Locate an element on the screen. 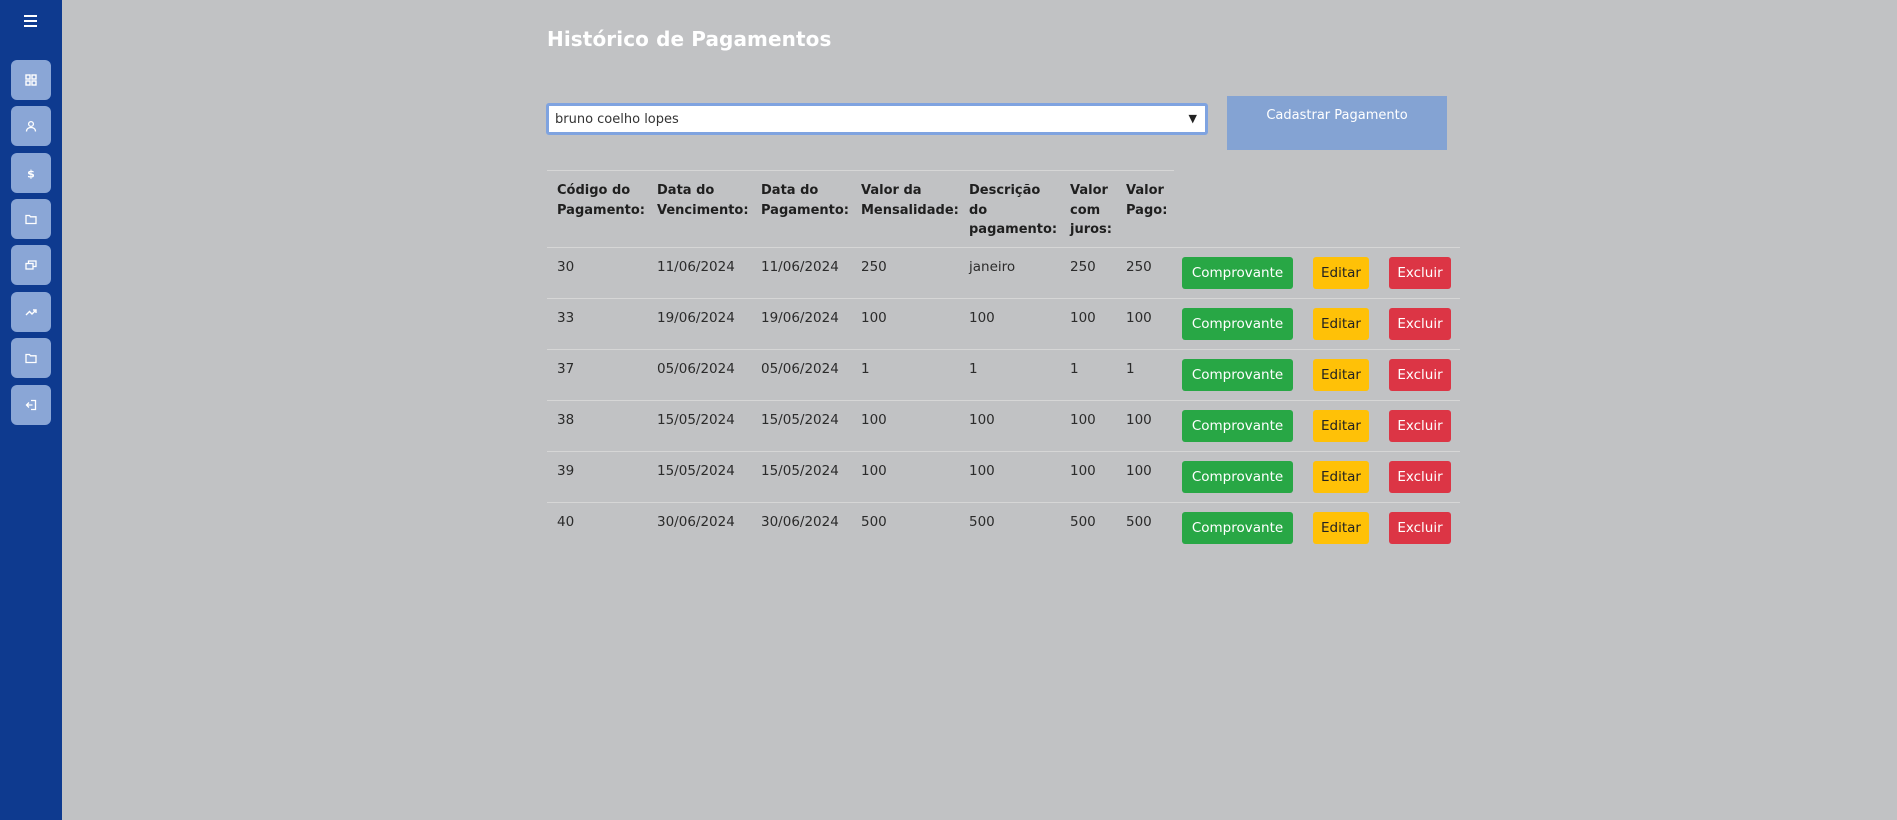  cell-valor-pago: 1 is located at coordinates (1130, 369).